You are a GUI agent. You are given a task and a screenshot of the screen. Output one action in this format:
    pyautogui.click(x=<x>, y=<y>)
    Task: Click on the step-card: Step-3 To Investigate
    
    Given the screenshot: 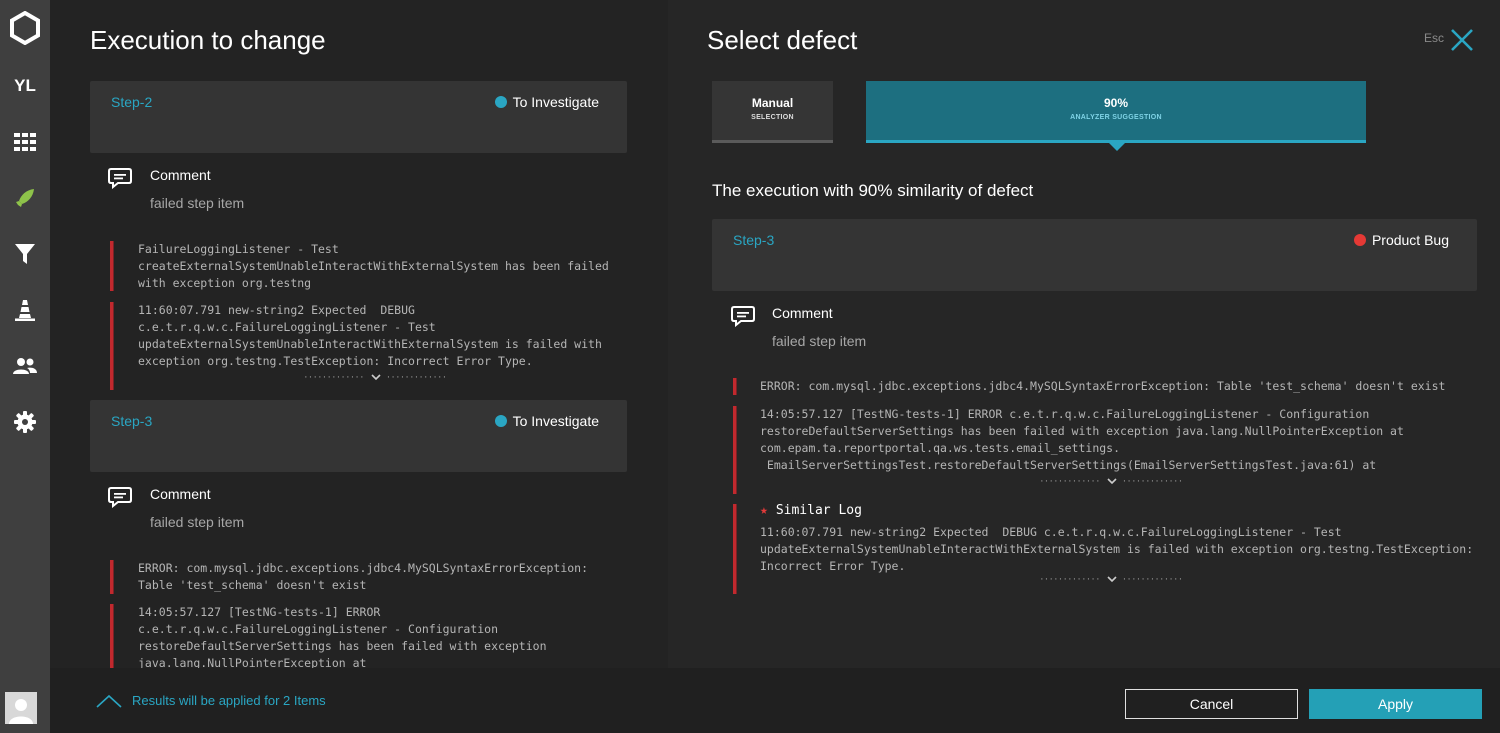 What is the action you would take?
    pyautogui.click(x=358, y=436)
    